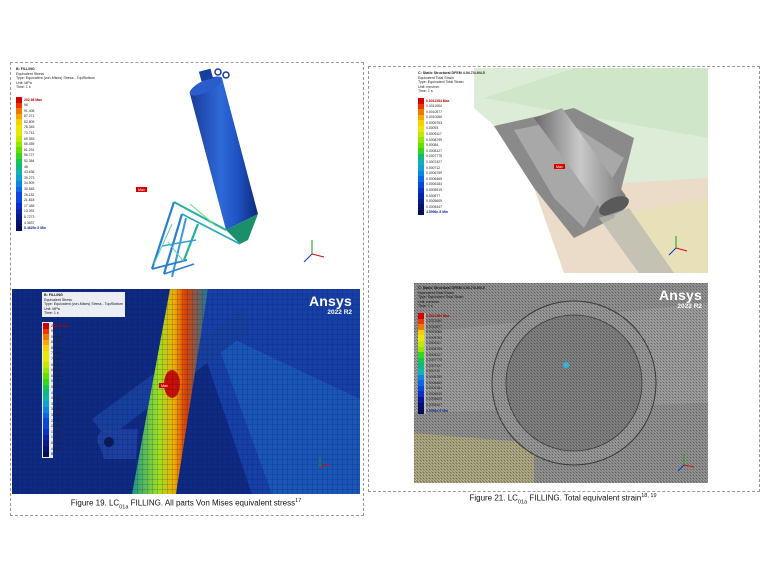 The height and width of the screenshot is (576, 768). Describe the element at coordinates (56, 347) in the screenshot. I see `legend-label: 82.909` at that location.